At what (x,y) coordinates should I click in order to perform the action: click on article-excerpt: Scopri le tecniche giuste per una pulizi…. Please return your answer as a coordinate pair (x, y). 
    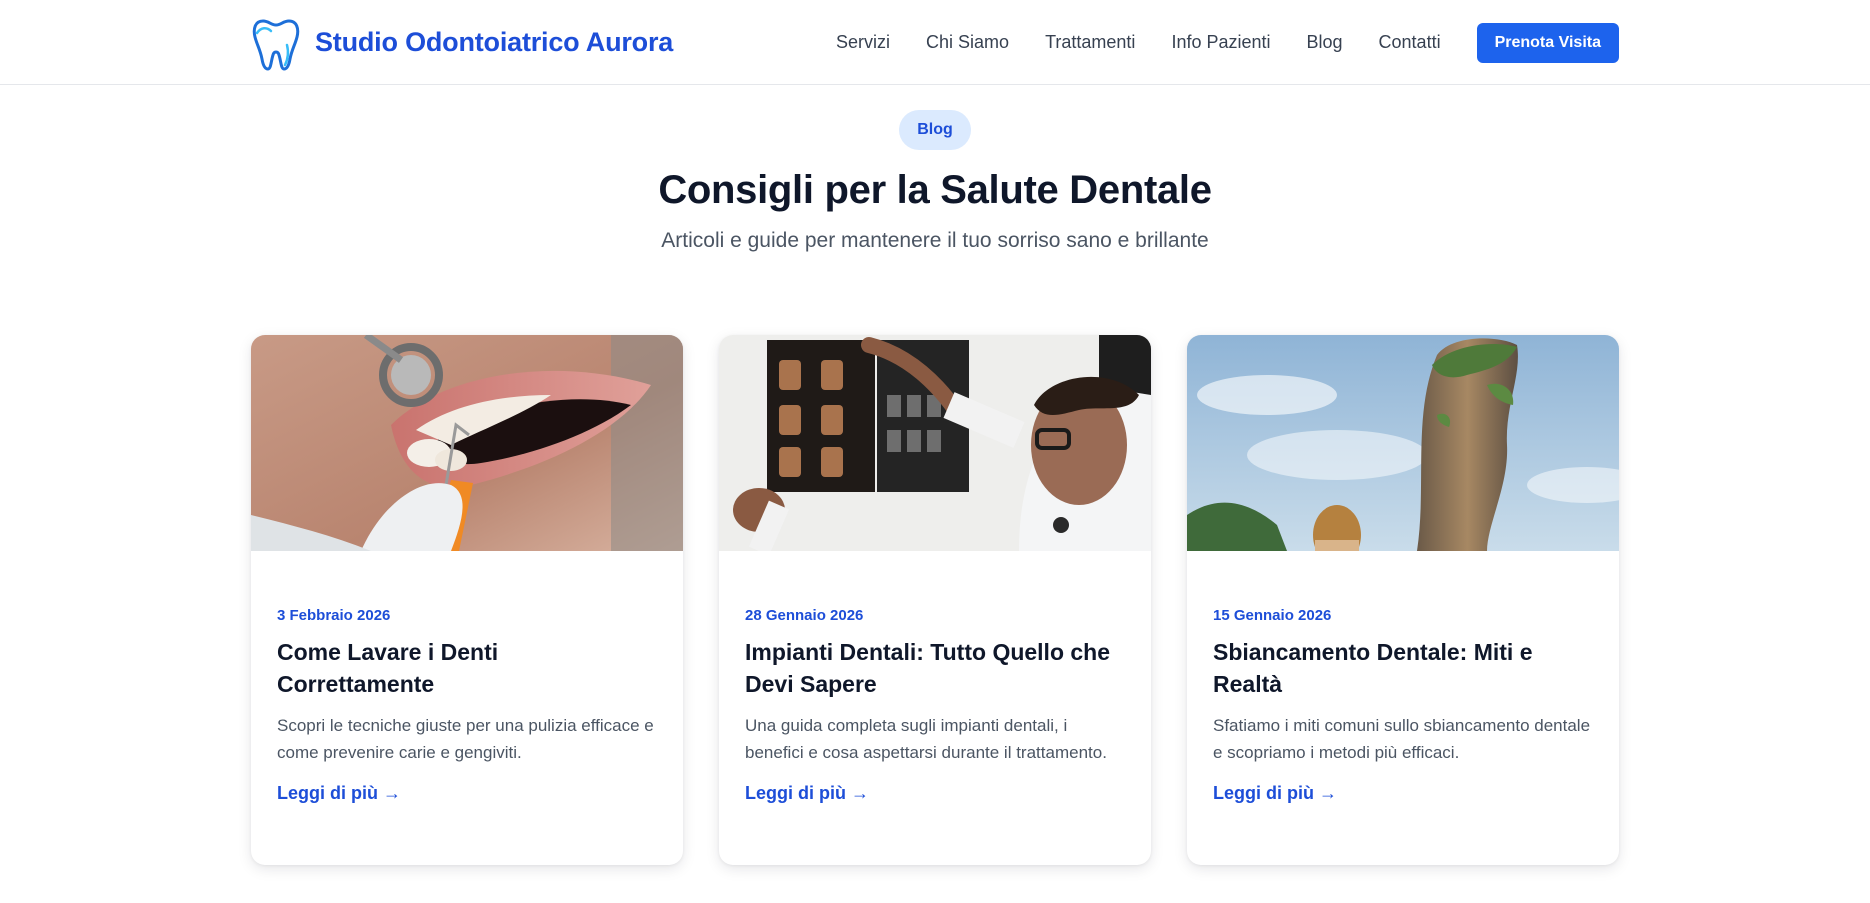
    Looking at the image, I should click on (465, 739).